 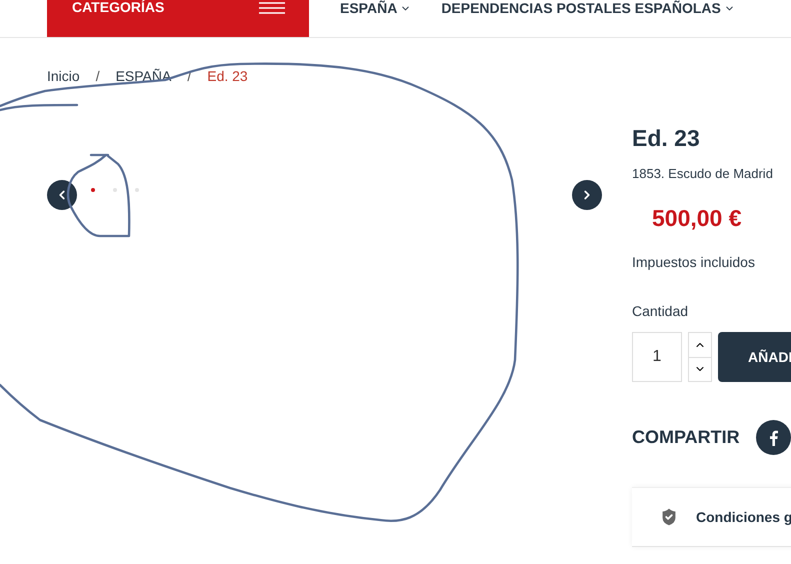 I want to click on product-subtitle: 1853. Escudo de Madrid, so click(x=703, y=173).